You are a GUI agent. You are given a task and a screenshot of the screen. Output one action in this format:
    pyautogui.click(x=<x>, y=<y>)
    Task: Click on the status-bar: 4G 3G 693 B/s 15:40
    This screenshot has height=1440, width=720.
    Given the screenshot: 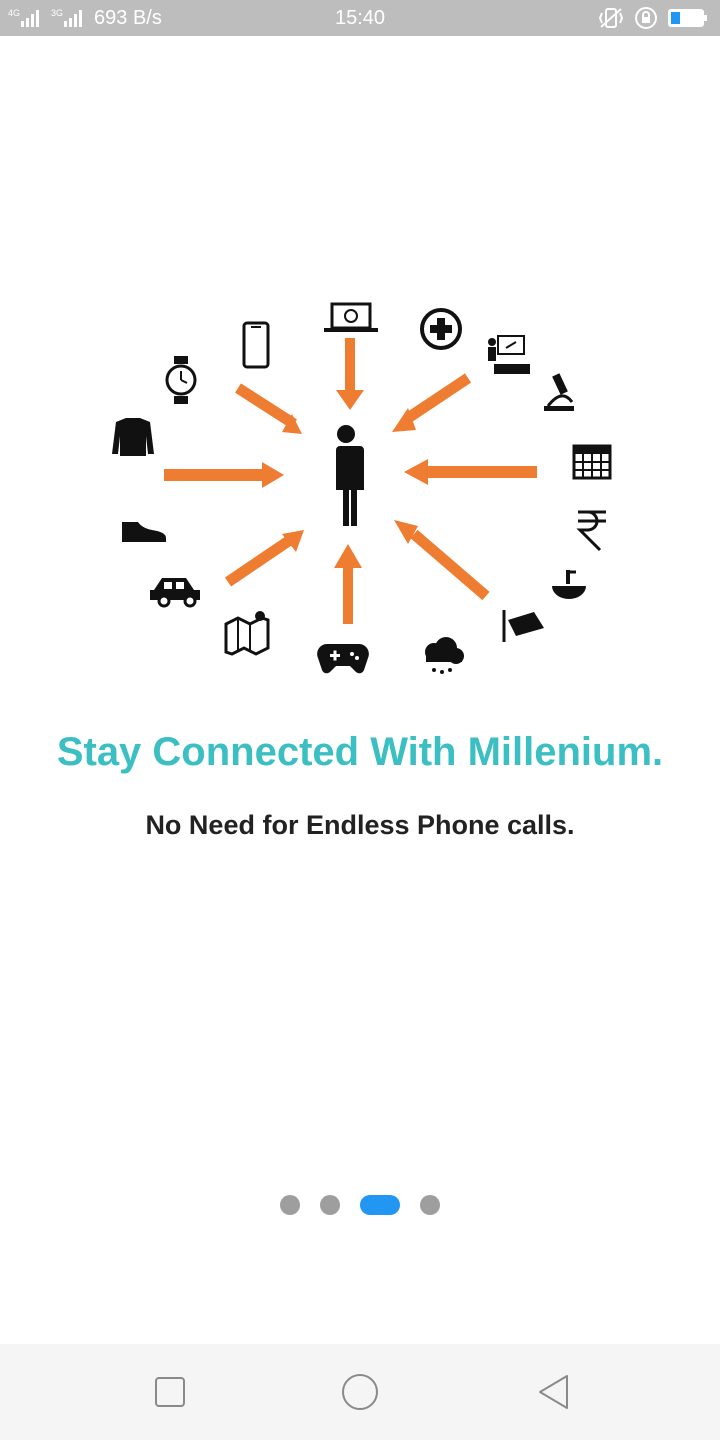 What is the action you would take?
    pyautogui.click(x=360, y=18)
    